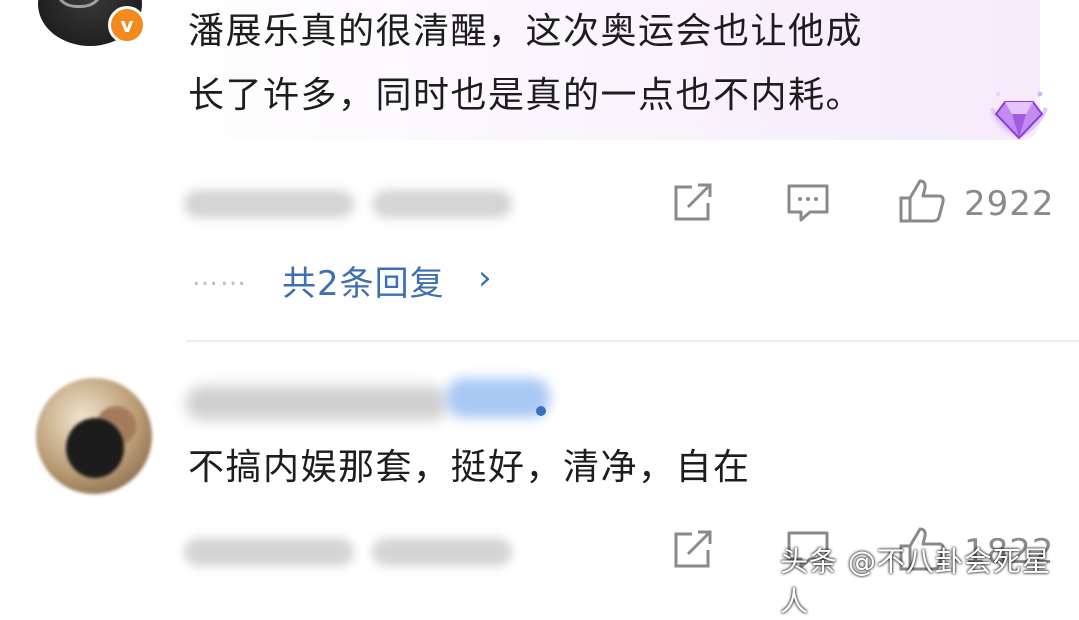 This screenshot has width=1079, height=620. Describe the element at coordinates (922, 201) in the screenshot. I see `like-icon` at that location.